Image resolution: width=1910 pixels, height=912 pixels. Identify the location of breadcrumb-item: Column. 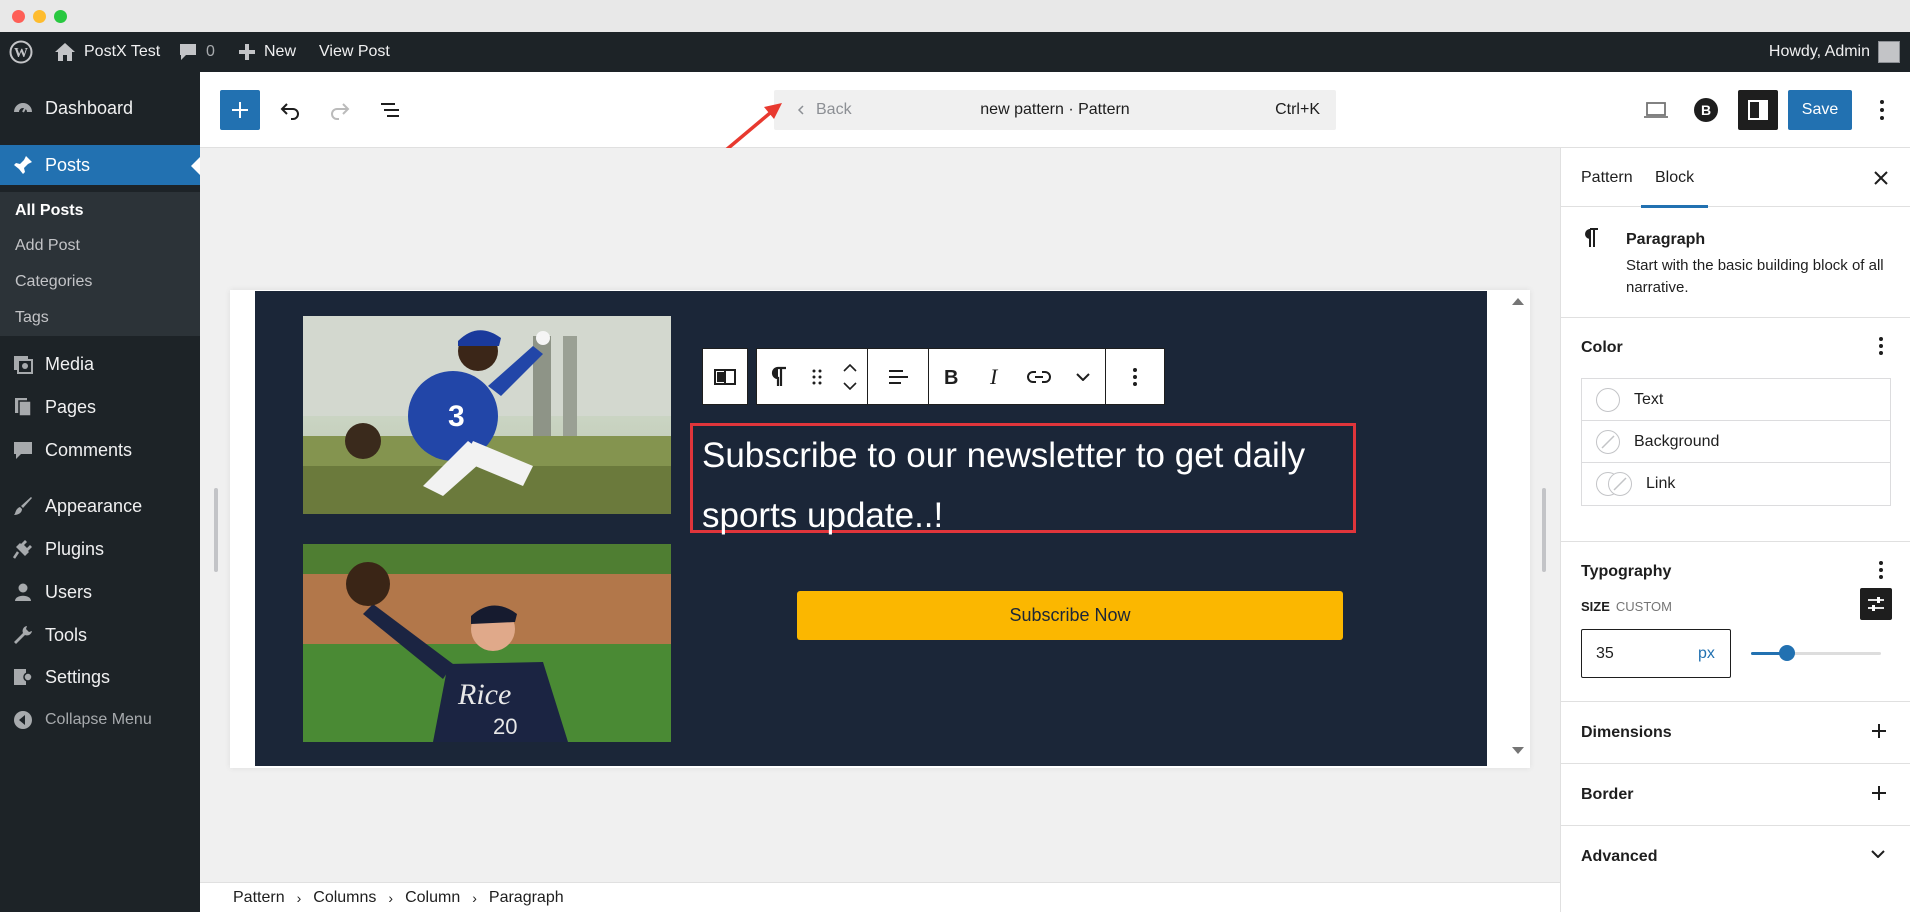
(432, 898).